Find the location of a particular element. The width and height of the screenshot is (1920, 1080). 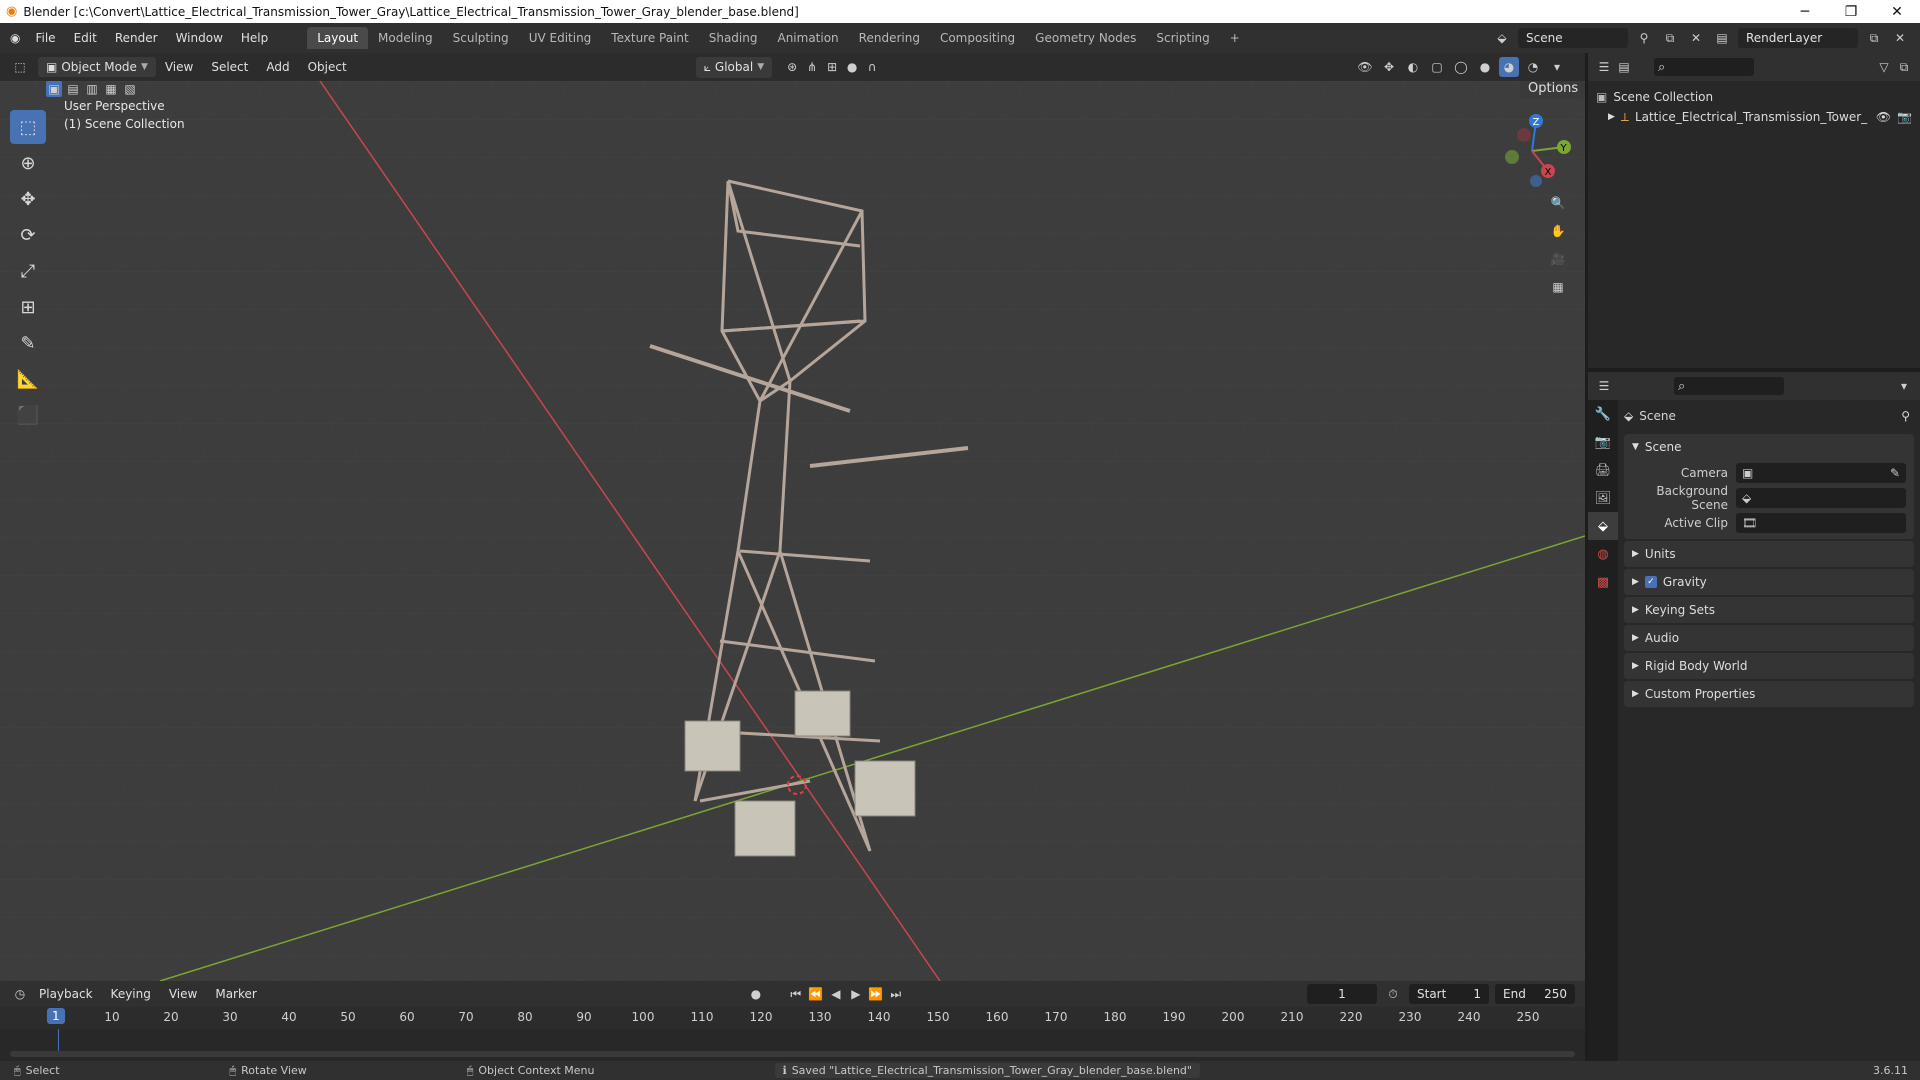

maximize-button: ❐ is located at coordinates (1851, 12).